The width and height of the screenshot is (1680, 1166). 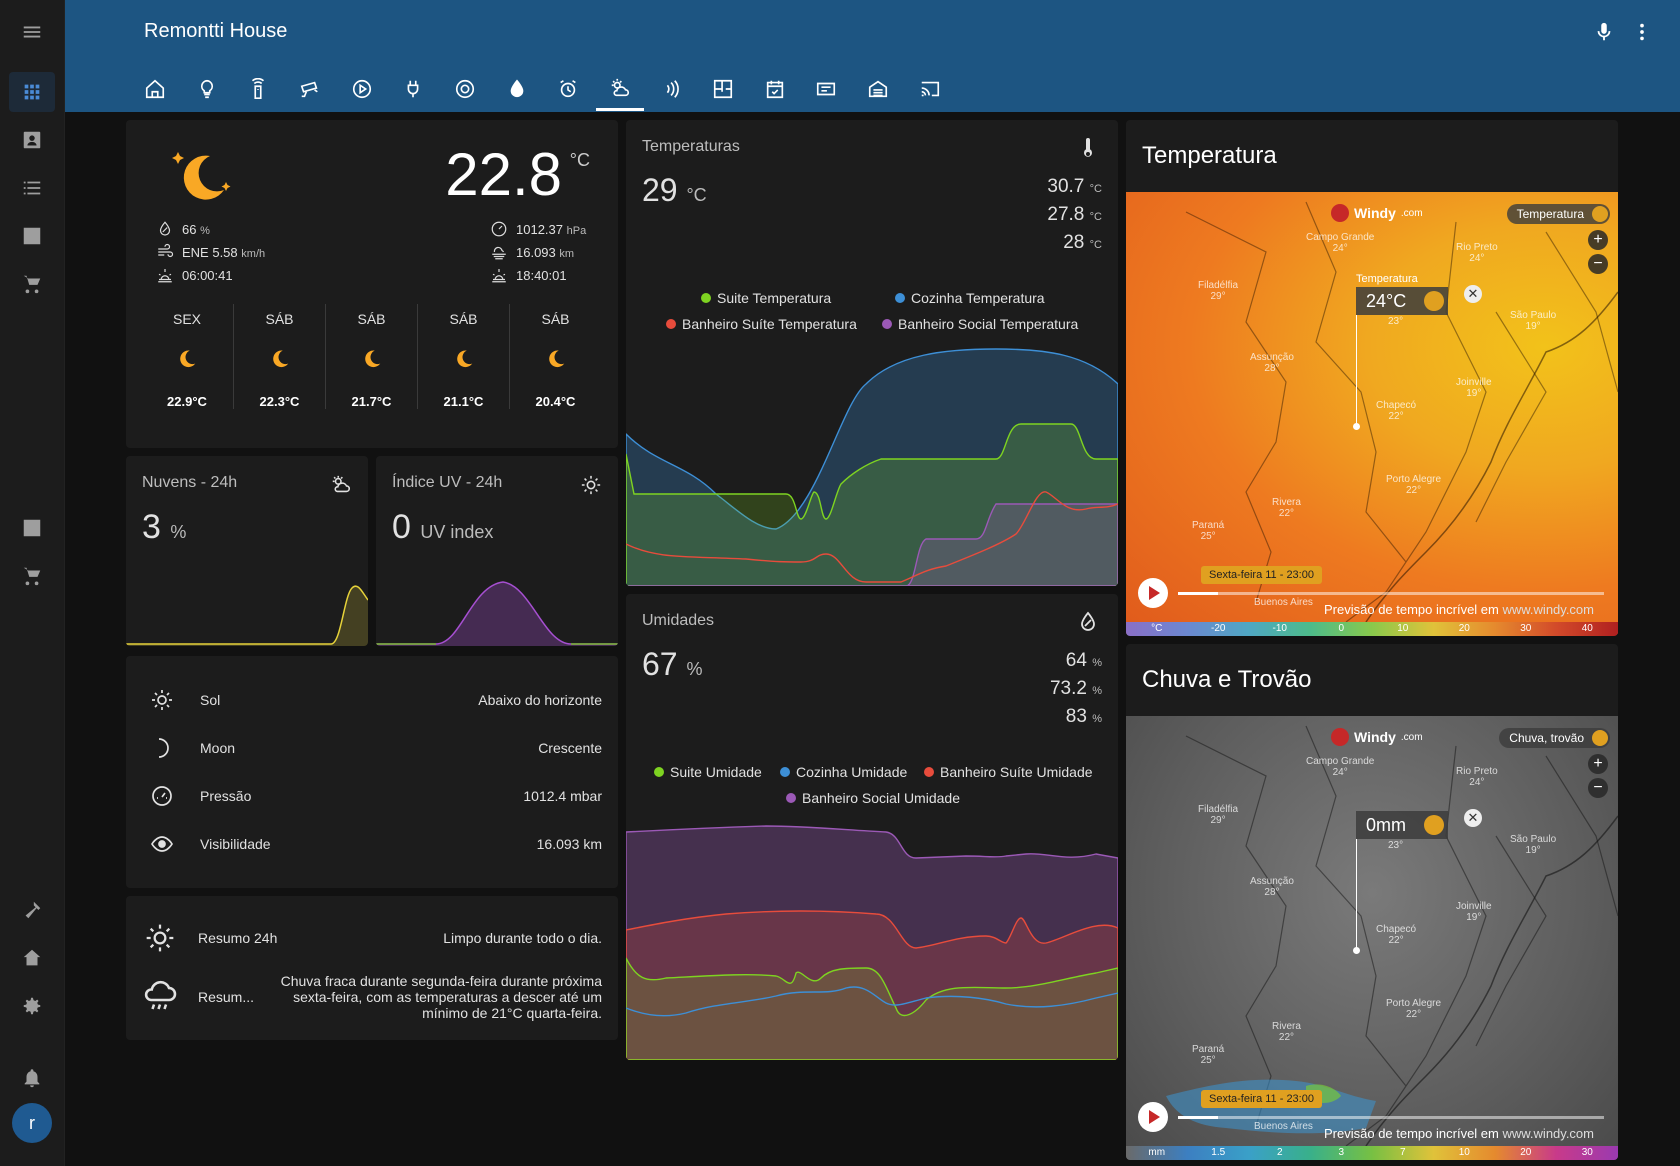 What do you see at coordinates (1272, 368) in the screenshot?
I see `city-temp: 28°` at bounding box center [1272, 368].